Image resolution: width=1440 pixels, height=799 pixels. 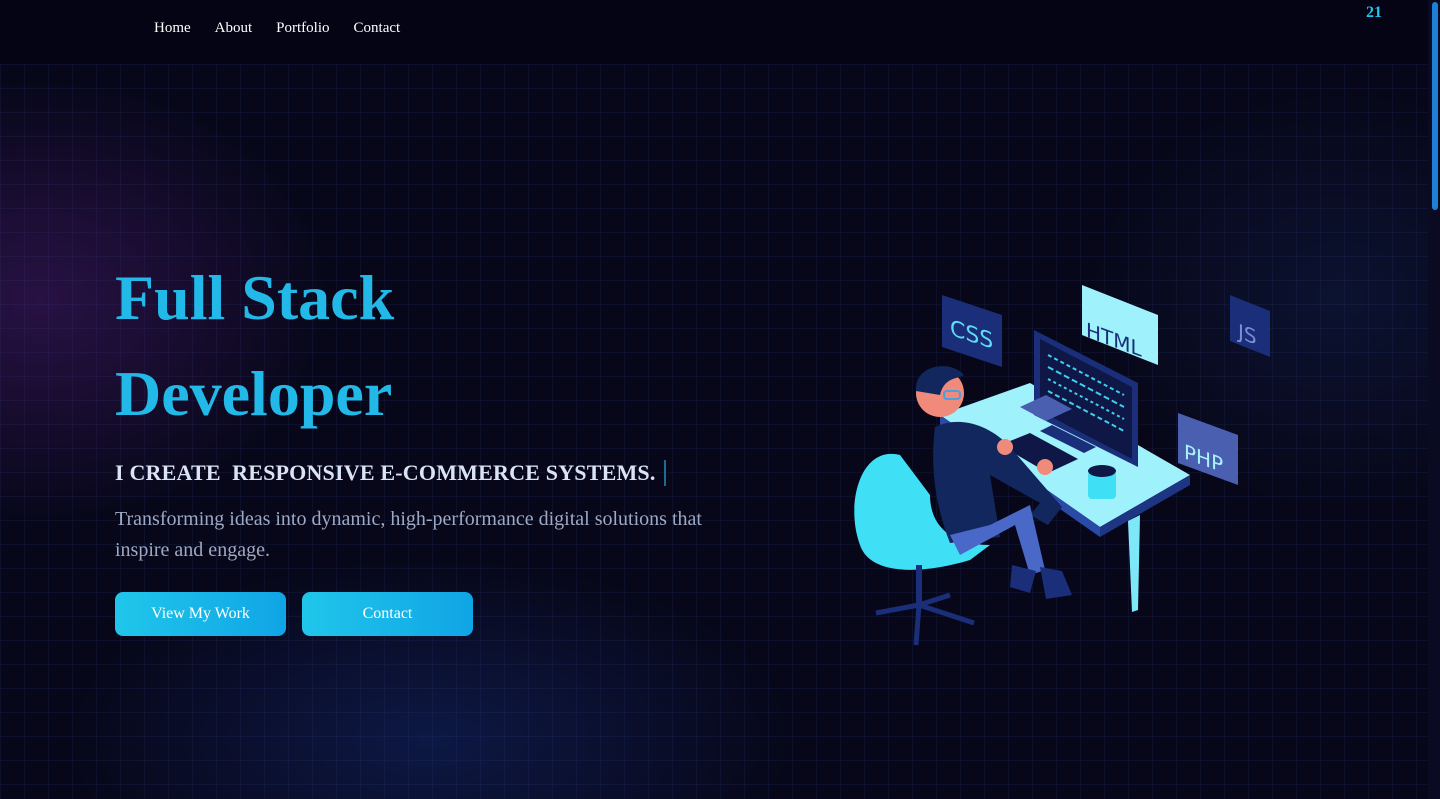 What do you see at coordinates (254, 393) in the screenshot?
I see `hero-title-line2: Developer` at bounding box center [254, 393].